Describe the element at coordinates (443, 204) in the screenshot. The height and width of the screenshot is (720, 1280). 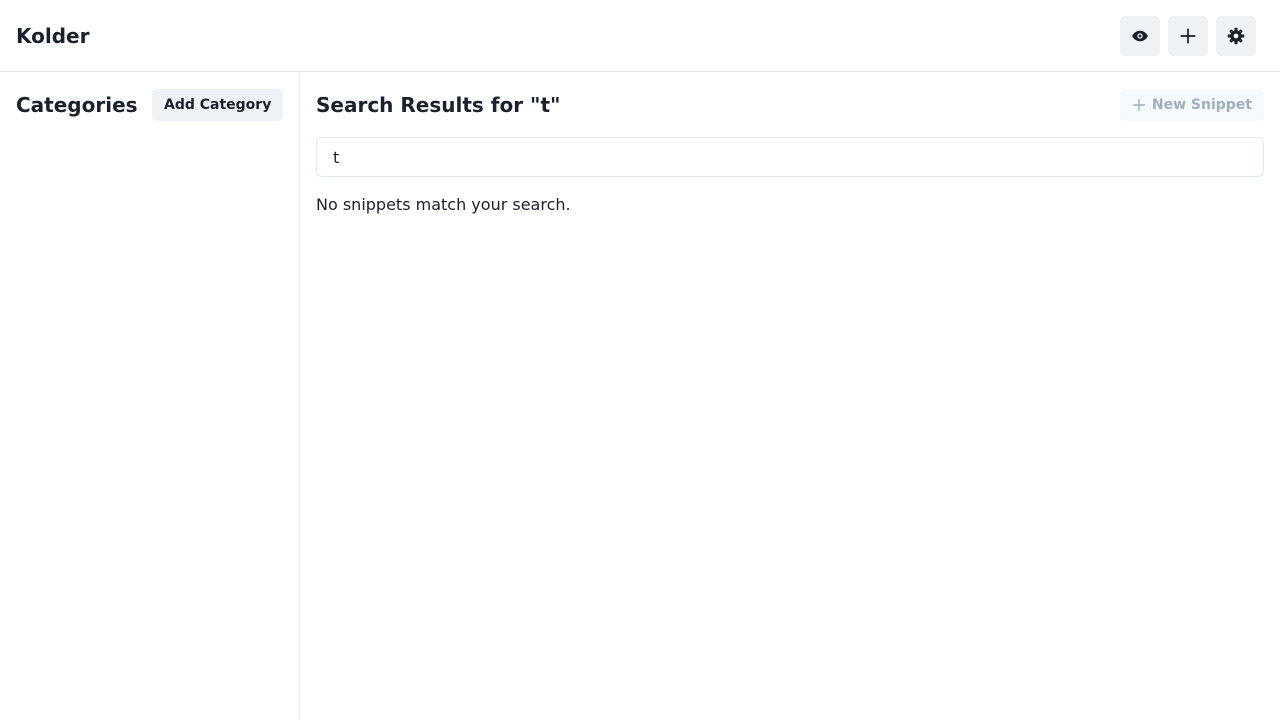
I see `empty-results-message: No snippets match your search.` at that location.